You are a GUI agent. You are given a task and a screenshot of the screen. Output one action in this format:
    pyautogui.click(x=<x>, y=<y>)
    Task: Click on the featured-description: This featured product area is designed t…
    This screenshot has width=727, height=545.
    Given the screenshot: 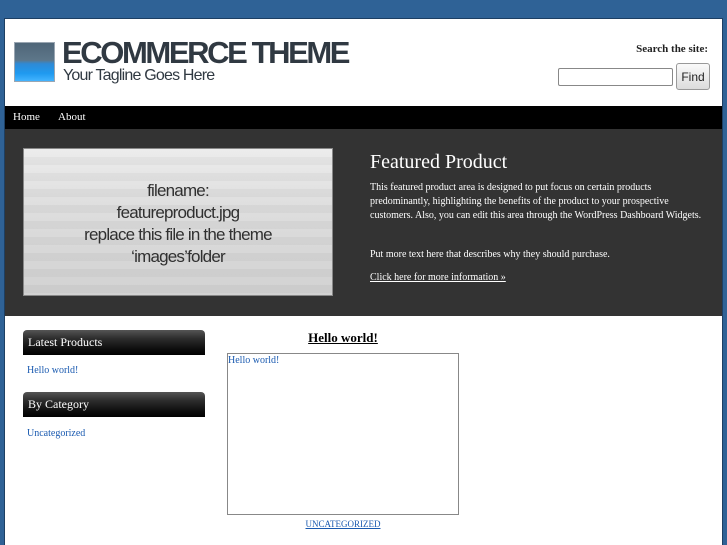 What is the action you would take?
    pyautogui.click(x=536, y=201)
    